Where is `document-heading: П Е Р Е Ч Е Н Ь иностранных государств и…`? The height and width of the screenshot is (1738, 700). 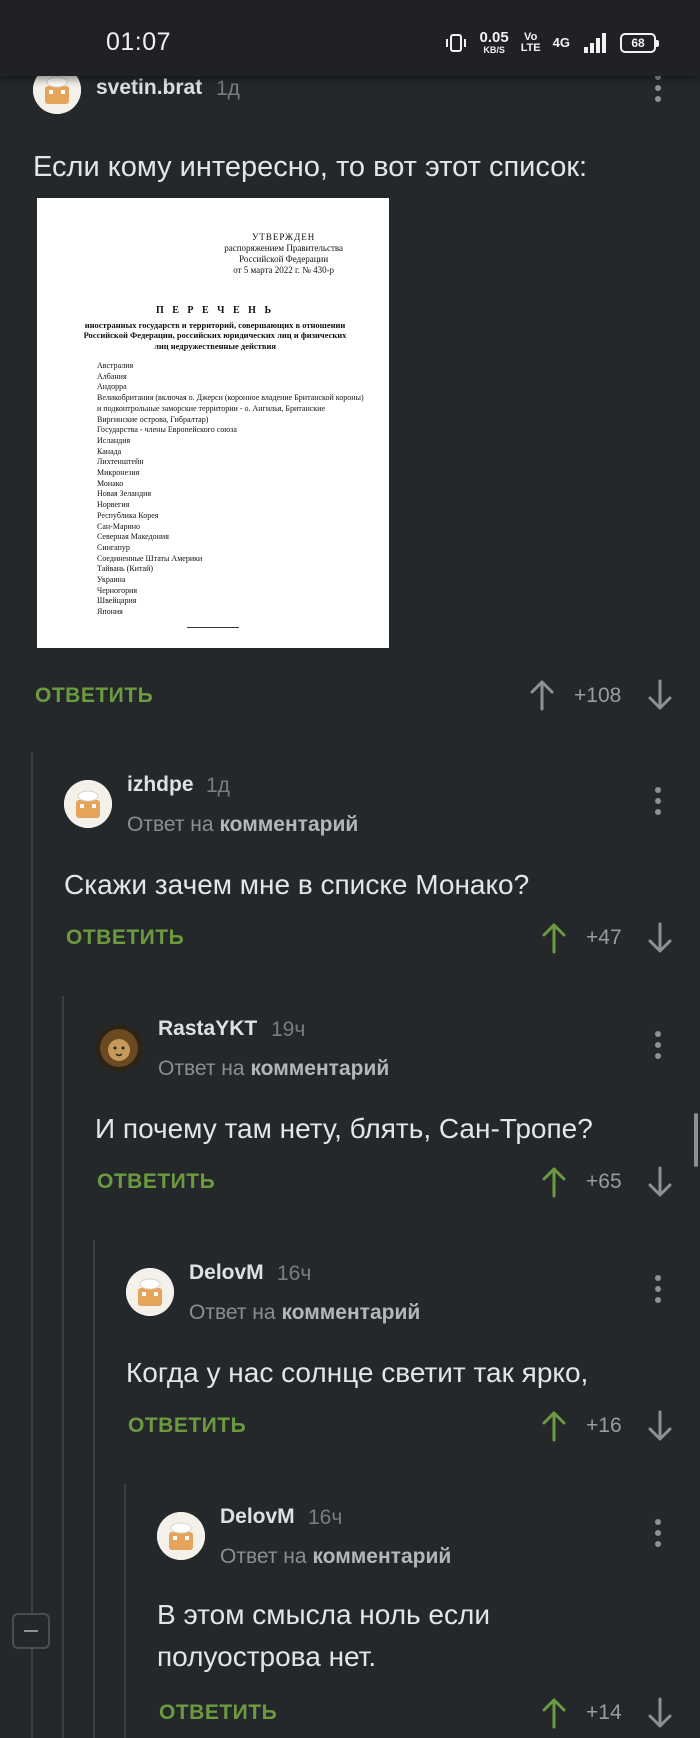 document-heading: П Е Р Е Ч Е Н Ь иностранных государств и… is located at coordinates (215, 328).